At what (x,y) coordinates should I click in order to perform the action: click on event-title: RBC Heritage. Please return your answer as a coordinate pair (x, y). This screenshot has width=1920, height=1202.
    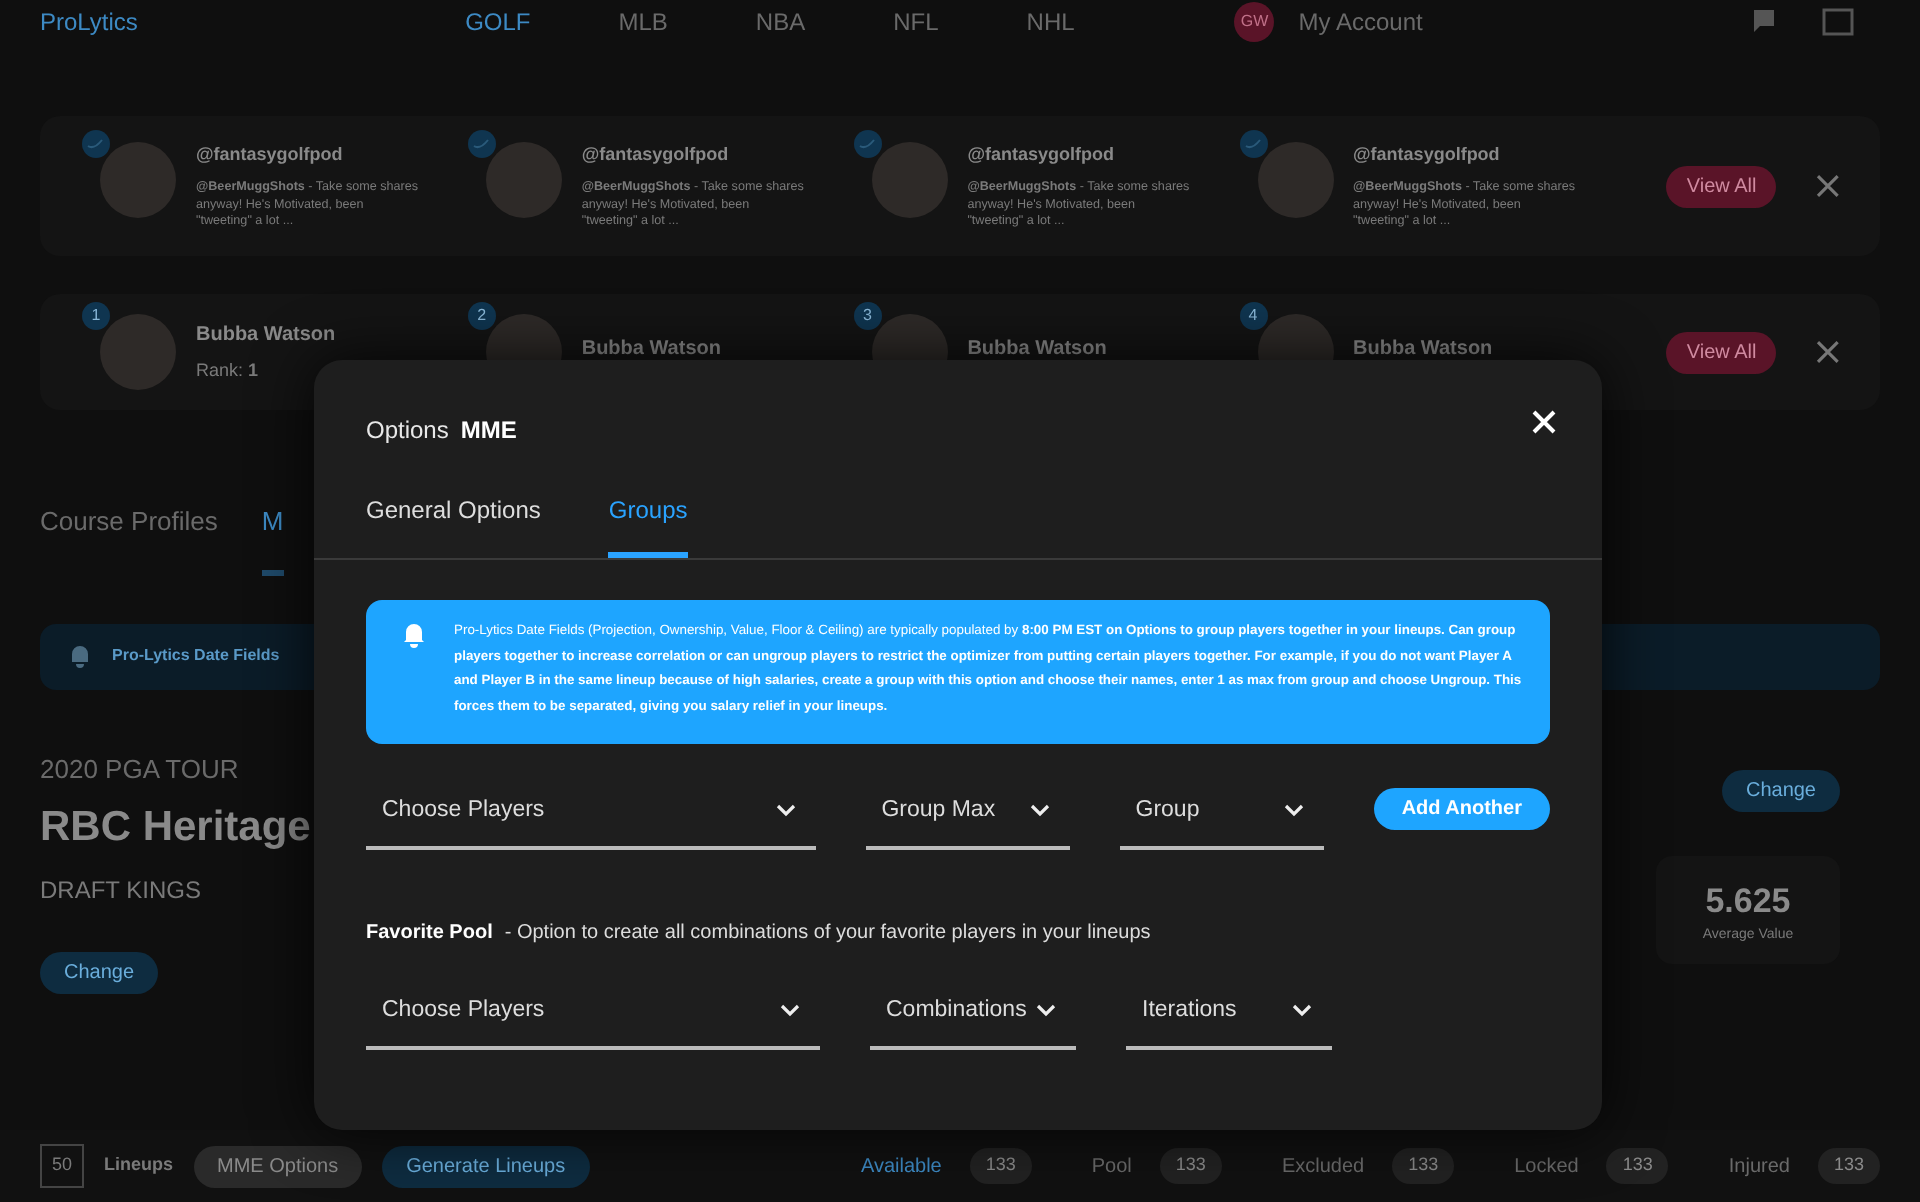
    Looking at the image, I should click on (175, 828).